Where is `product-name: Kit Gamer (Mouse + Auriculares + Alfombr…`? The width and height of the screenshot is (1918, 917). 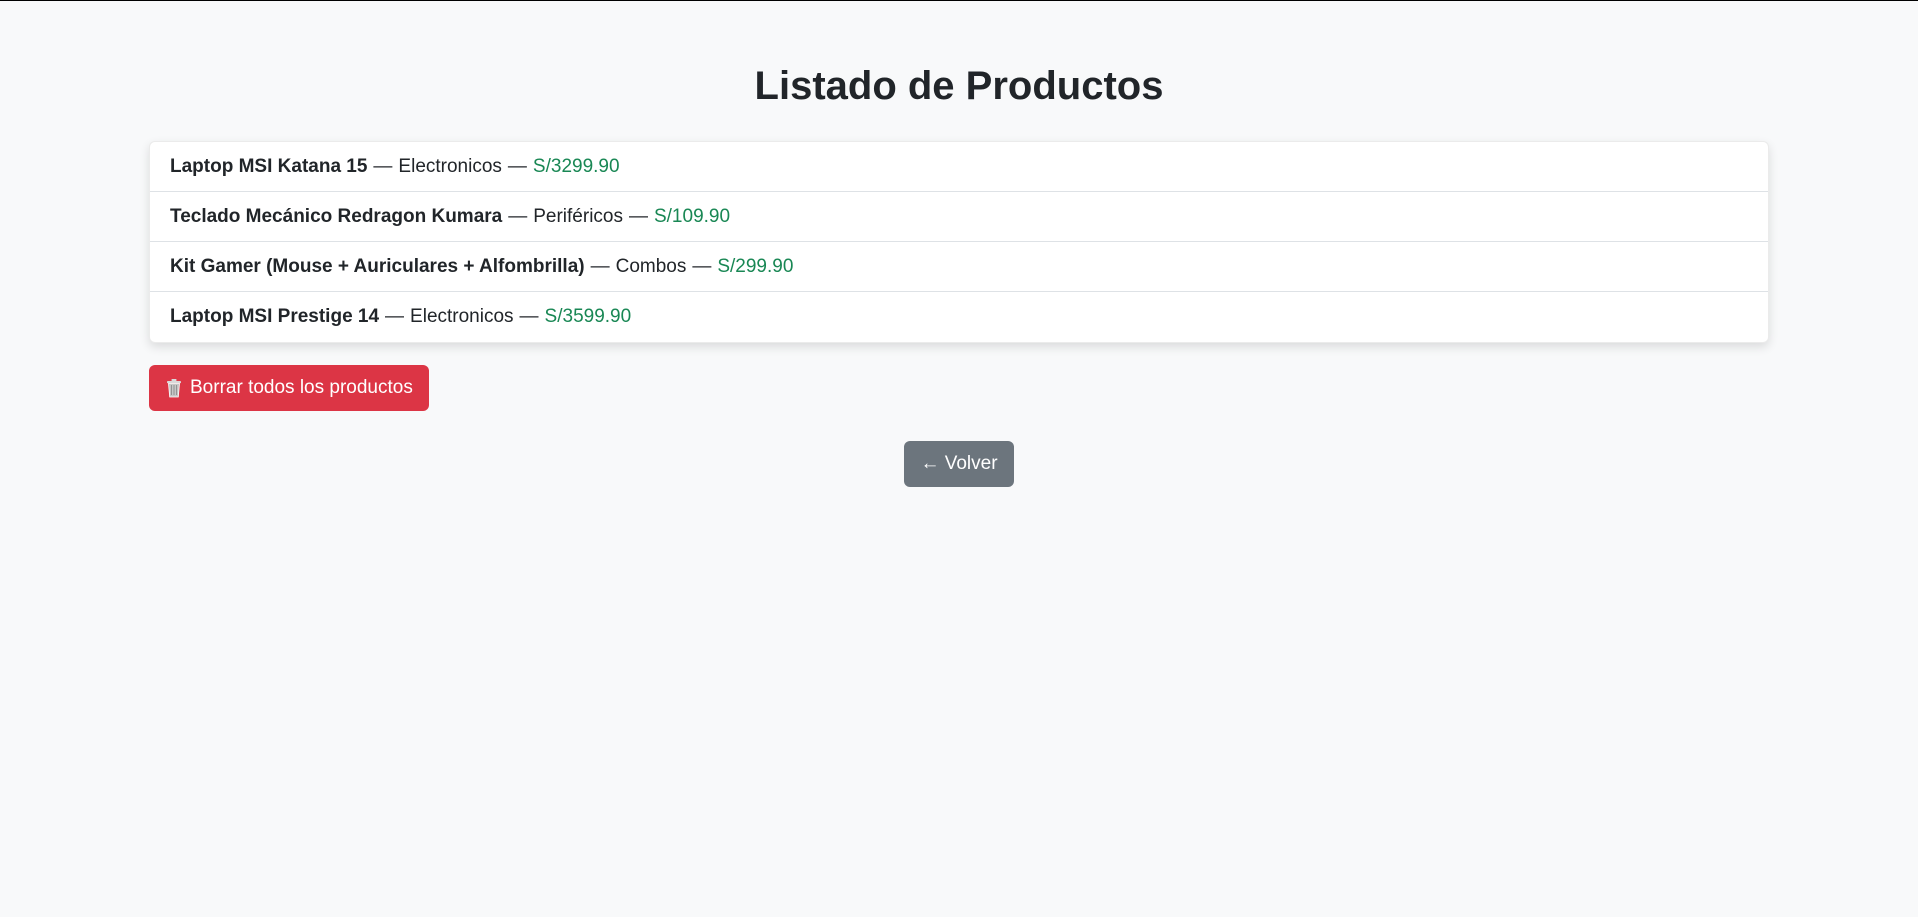 product-name: Kit Gamer (Mouse + Auriculares + Alfombr… is located at coordinates (377, 266).